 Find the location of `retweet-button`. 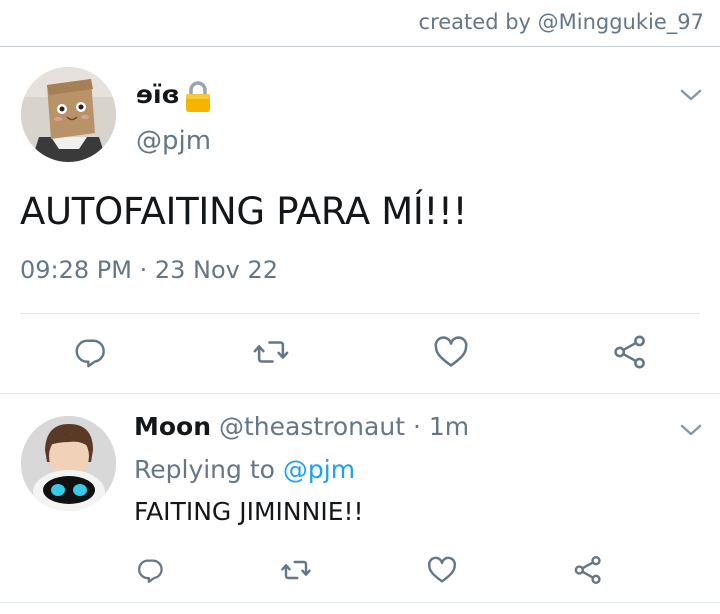

retweet-button is located at coordinates (271, 352).